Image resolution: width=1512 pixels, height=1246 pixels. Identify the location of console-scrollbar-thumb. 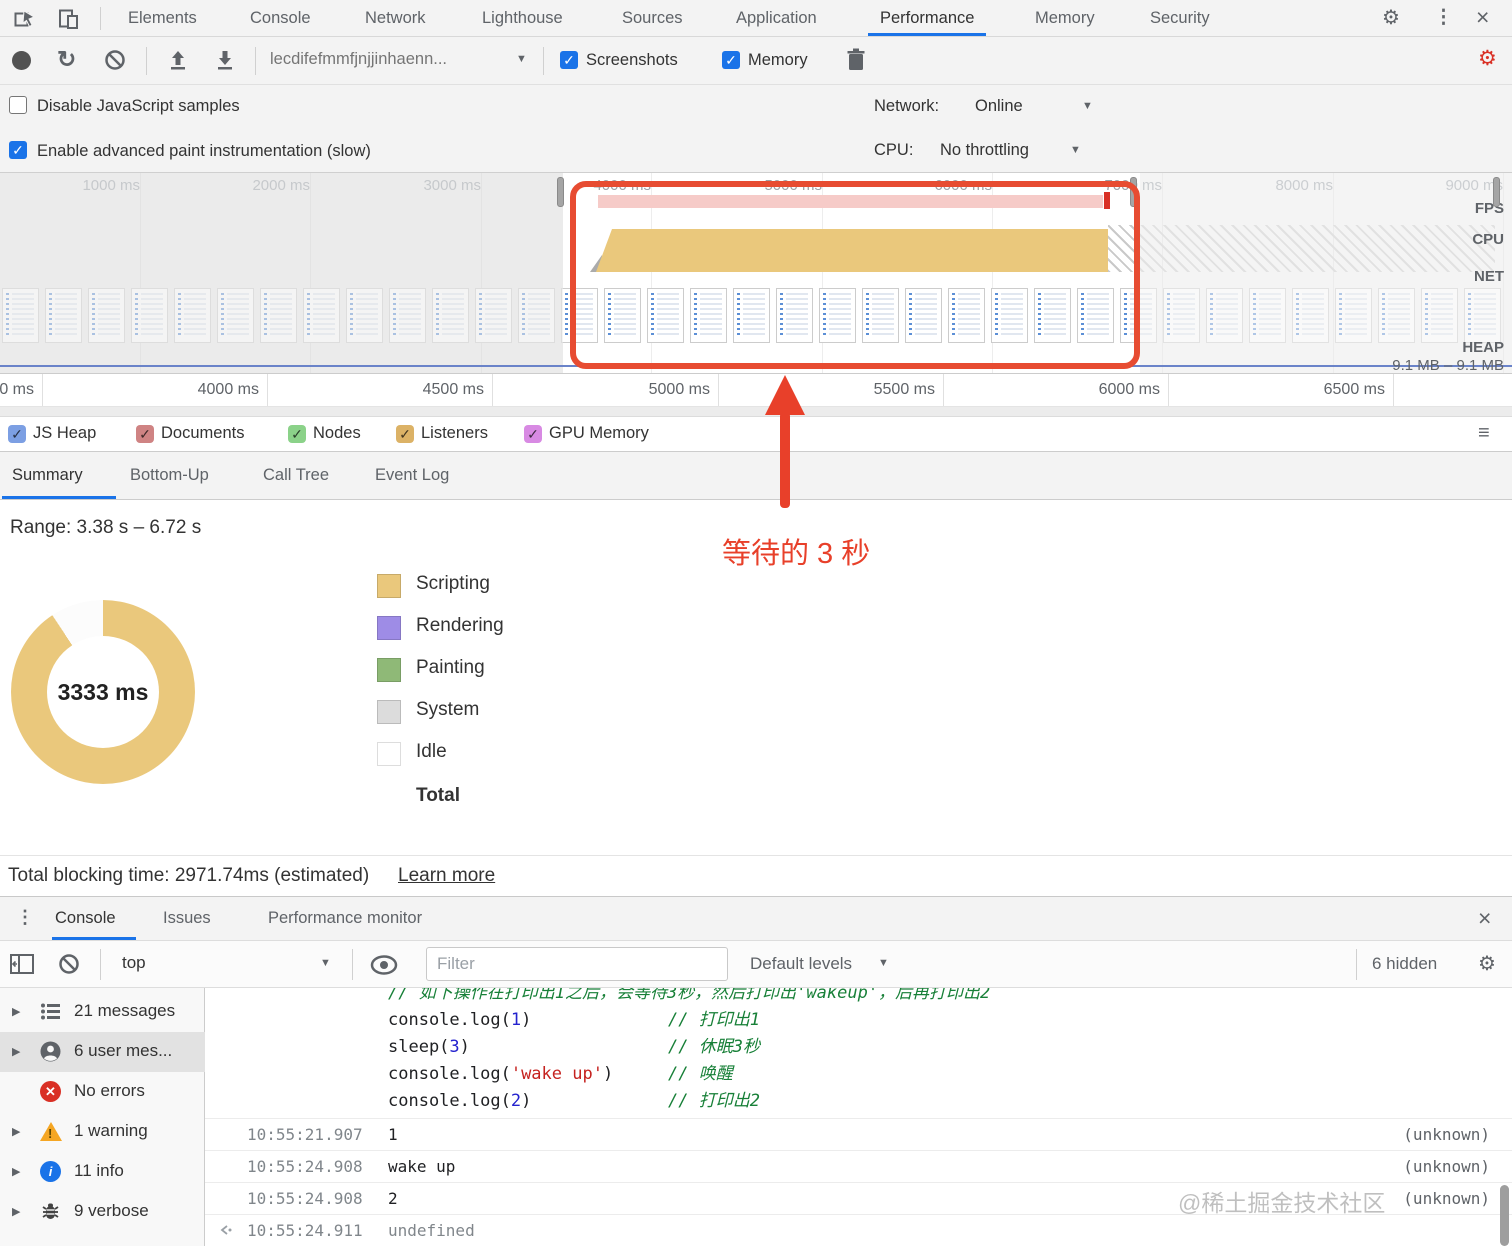
(1504, 1215).